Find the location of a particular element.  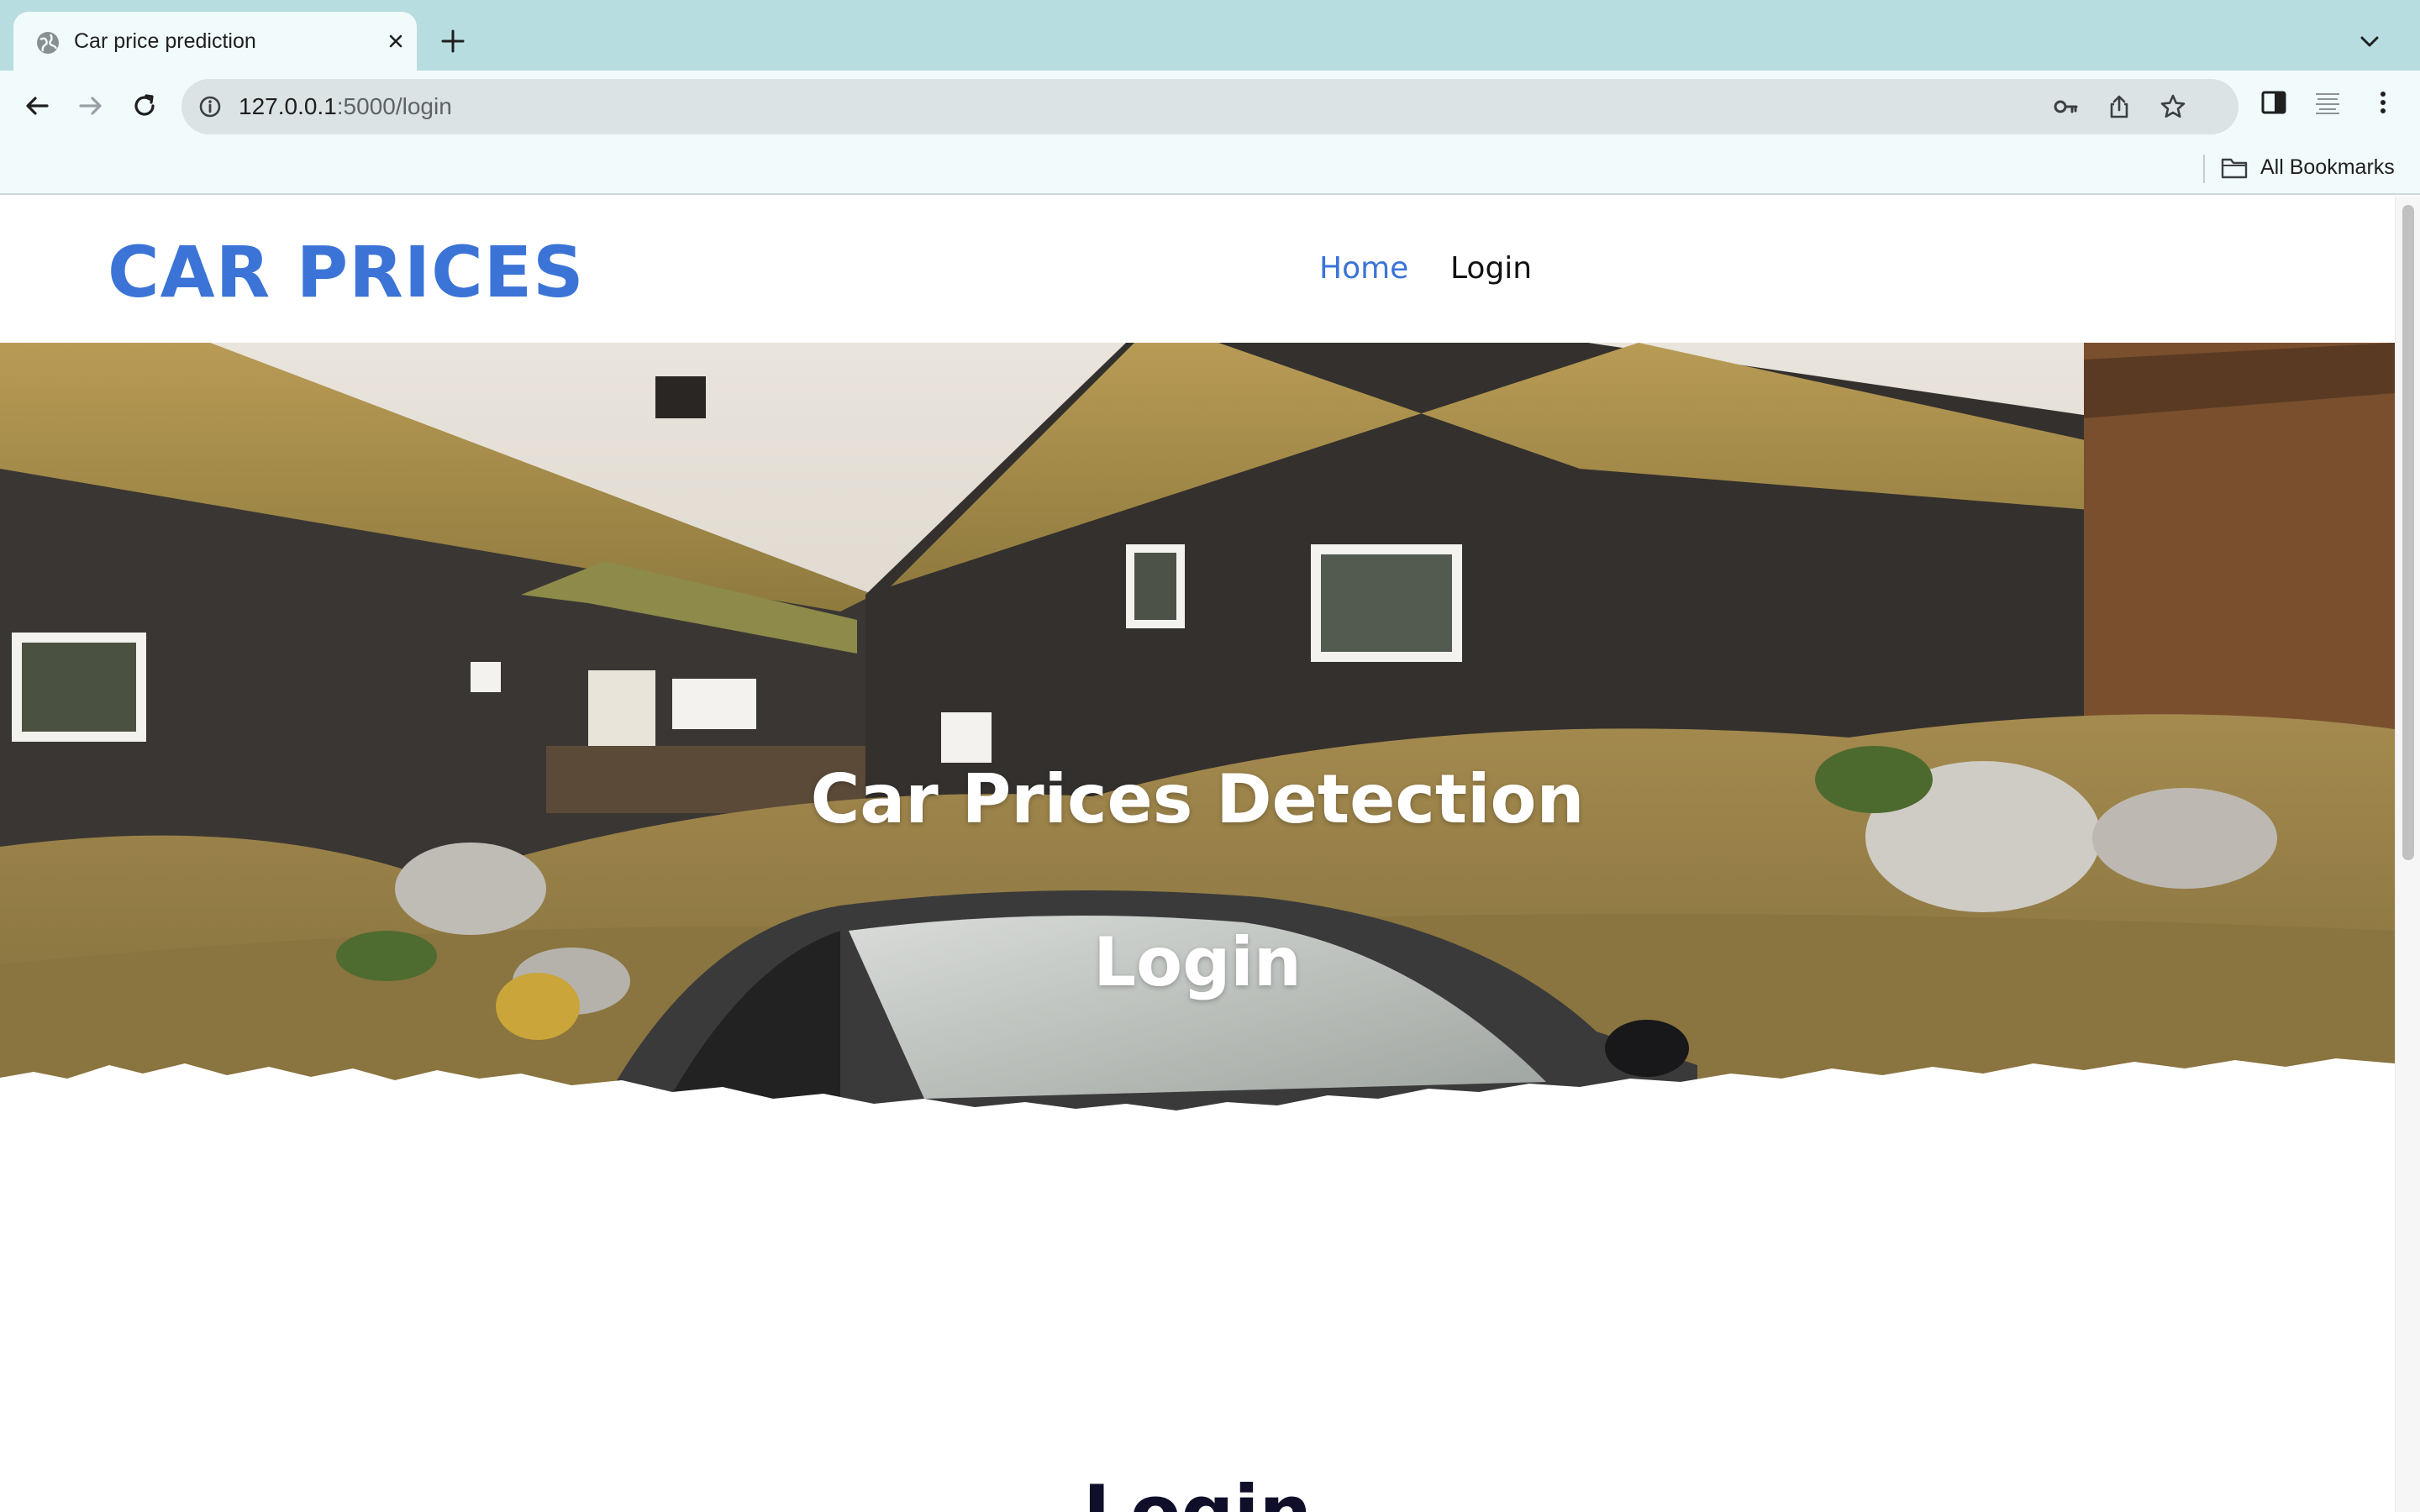

browser-tabstrip: Car price prediction is located at coordinates (1210, 35).